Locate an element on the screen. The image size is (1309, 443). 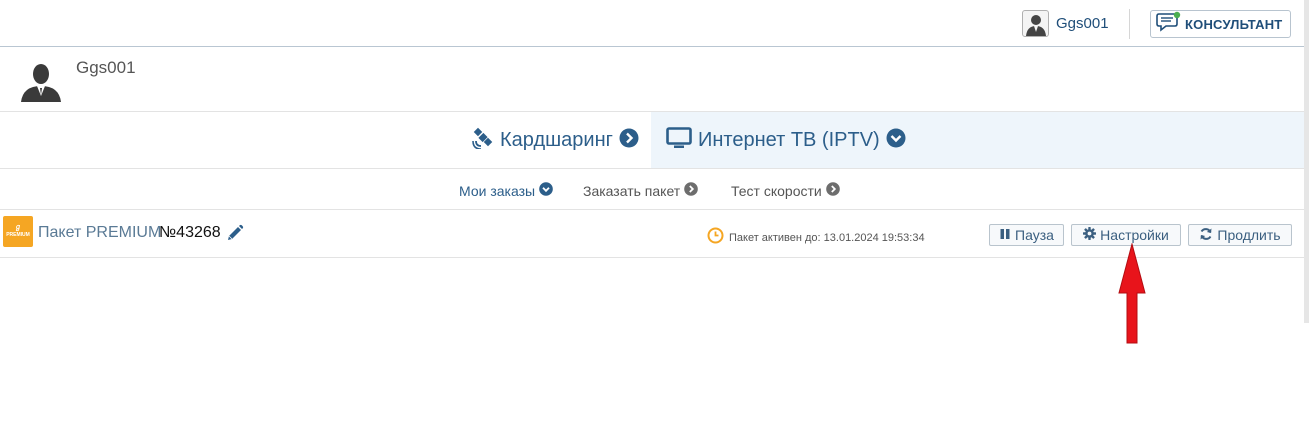
top-bar: Ggs001 КОНСУЛЬТАНТ is located at coordinates (654, 23).